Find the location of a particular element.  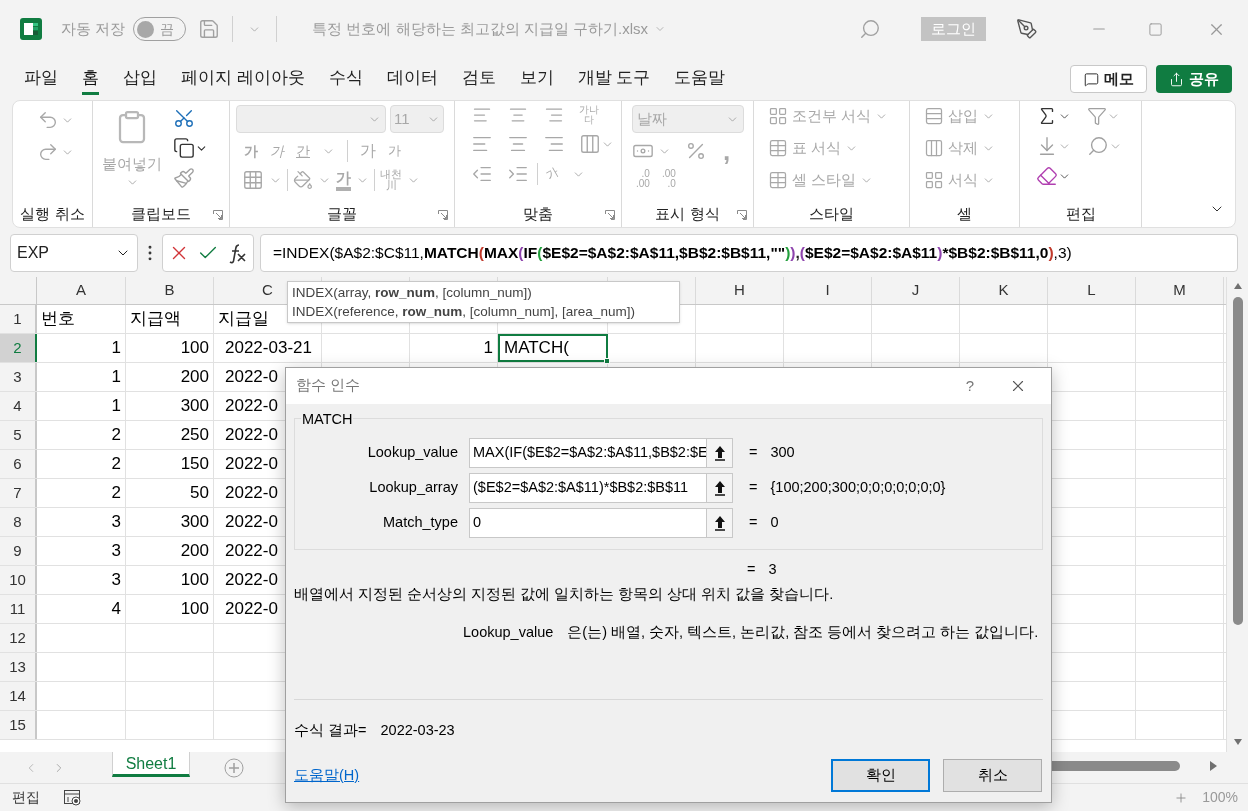

sheet-tab: Sheet1 is located at coordinates (151, 764).